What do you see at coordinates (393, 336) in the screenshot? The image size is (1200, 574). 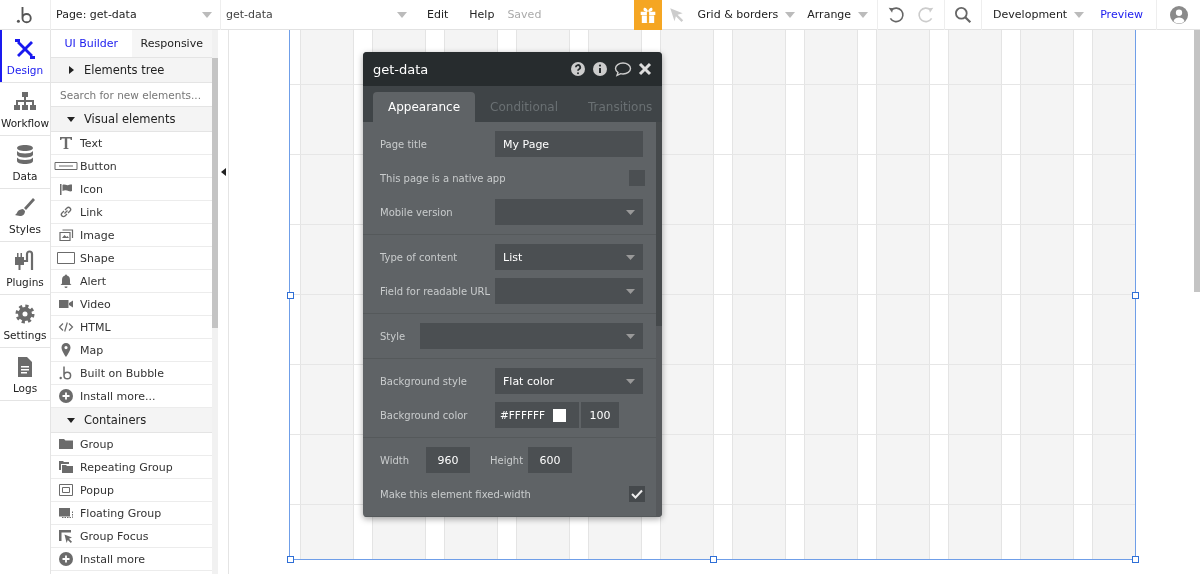 I see `field-label: Style` at bounding box center [393, 336].